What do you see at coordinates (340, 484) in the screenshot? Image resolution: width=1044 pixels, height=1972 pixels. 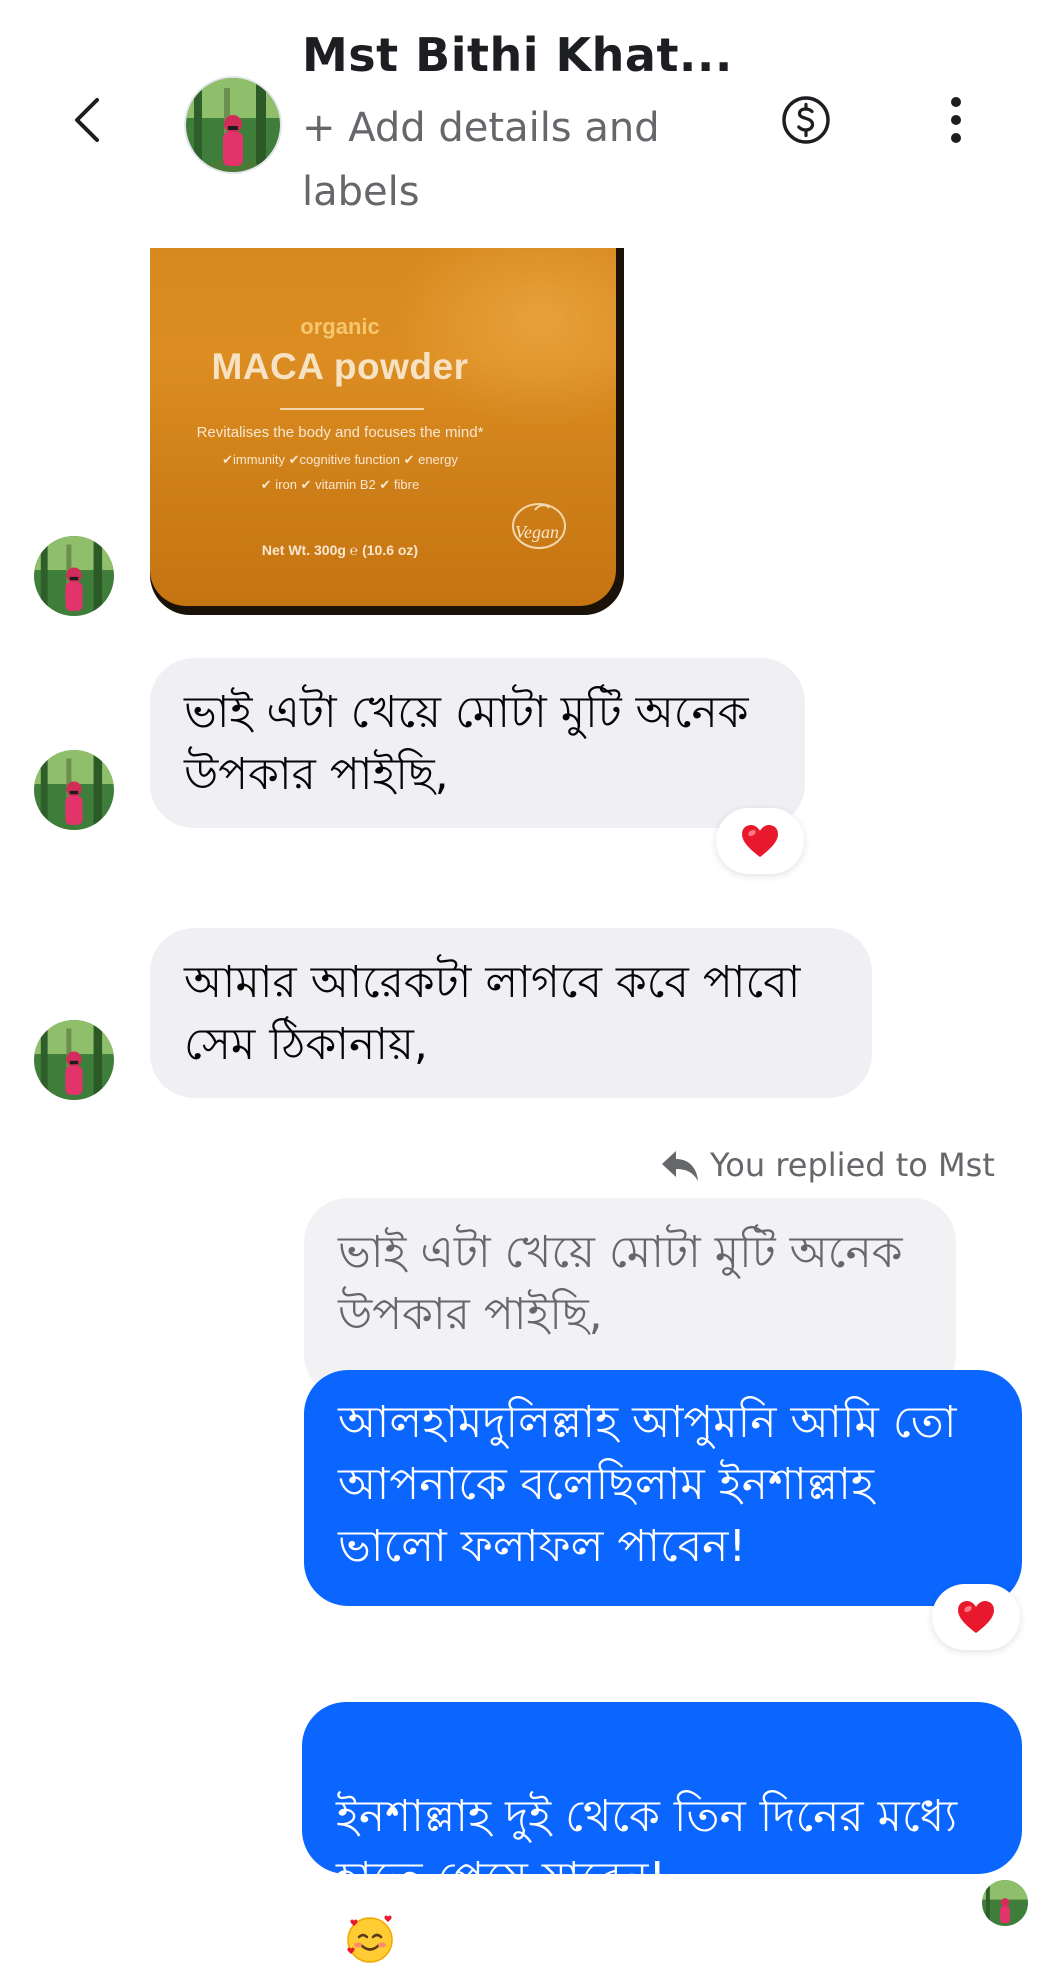 I see `product-benefits-line2: ✔ iron ✔ vitamin B2 ✔ fibre` at bounding box center [340, 484].